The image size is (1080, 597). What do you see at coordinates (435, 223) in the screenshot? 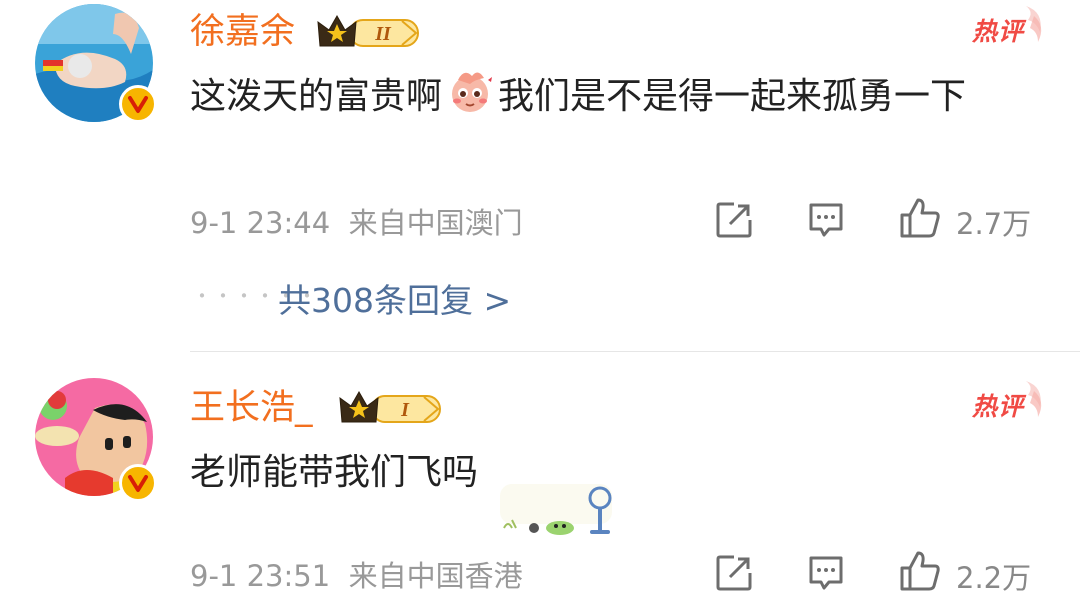
I see `location: 来自中国澳门` at bounding box center [435, 223].